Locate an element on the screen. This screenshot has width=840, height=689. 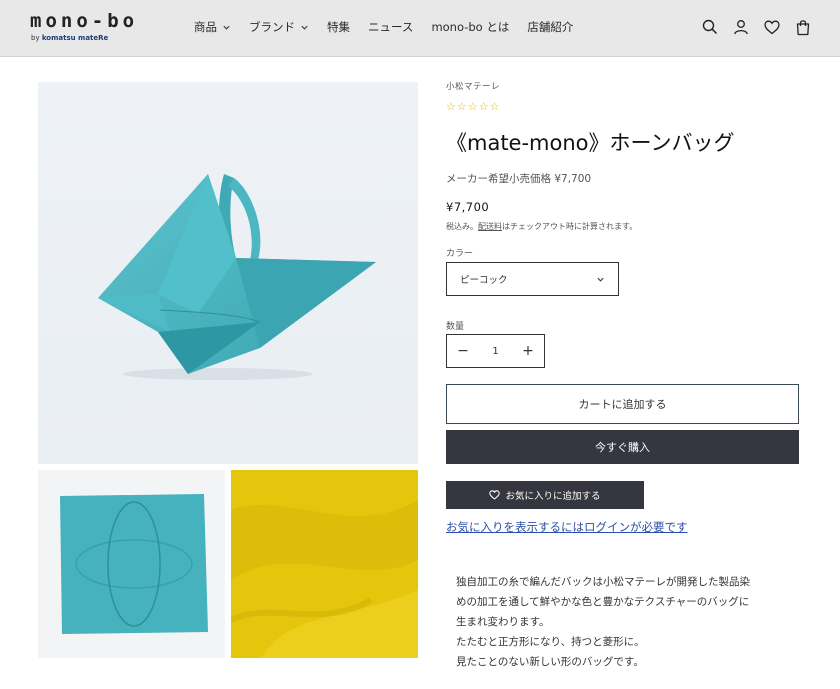
fabric-texture is located at coordinates (324, 564).